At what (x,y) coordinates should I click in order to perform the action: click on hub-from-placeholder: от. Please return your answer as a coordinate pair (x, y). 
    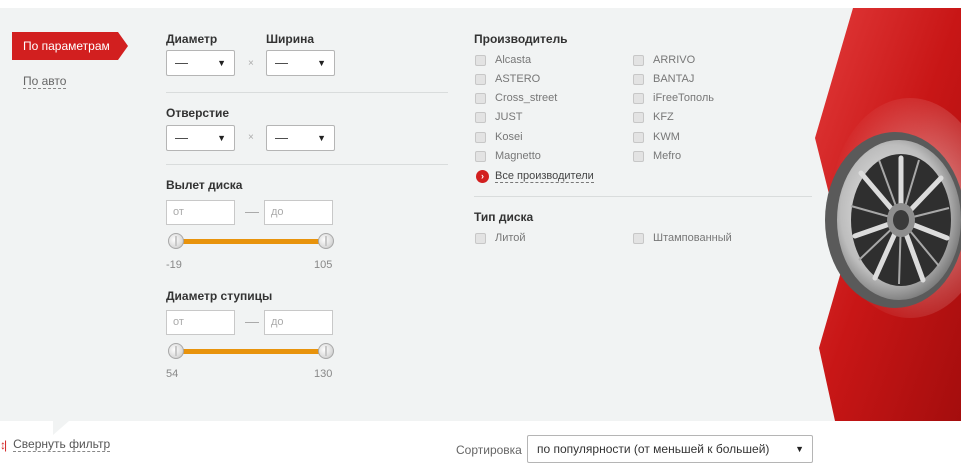
    Looking at the image, I should click on (178, 322).